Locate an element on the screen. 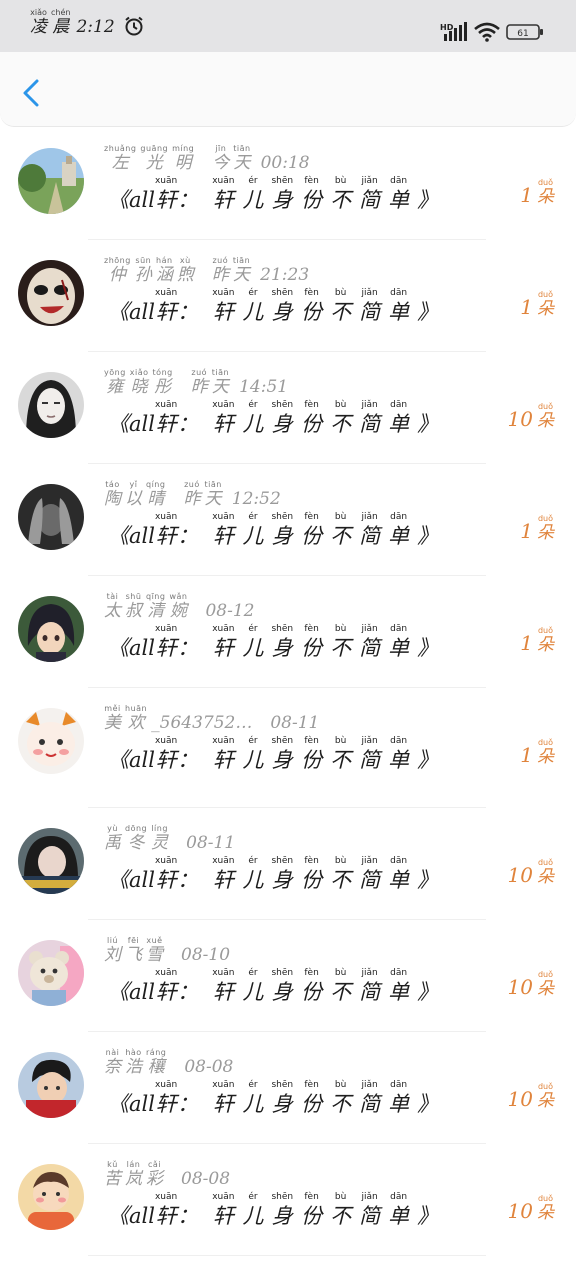 The image size is (576, 1280). message-char: ： is located at coordinates (187, 306).